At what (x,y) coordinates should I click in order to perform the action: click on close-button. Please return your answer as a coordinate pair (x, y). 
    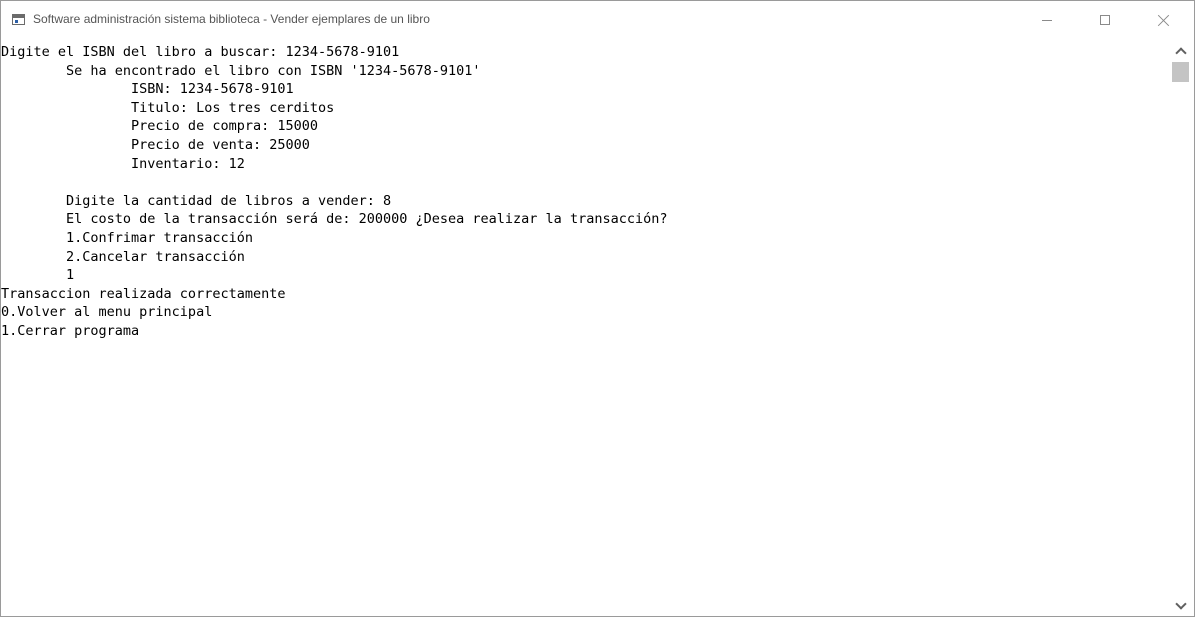
    Looking at the image, I should click on (1163, 20).